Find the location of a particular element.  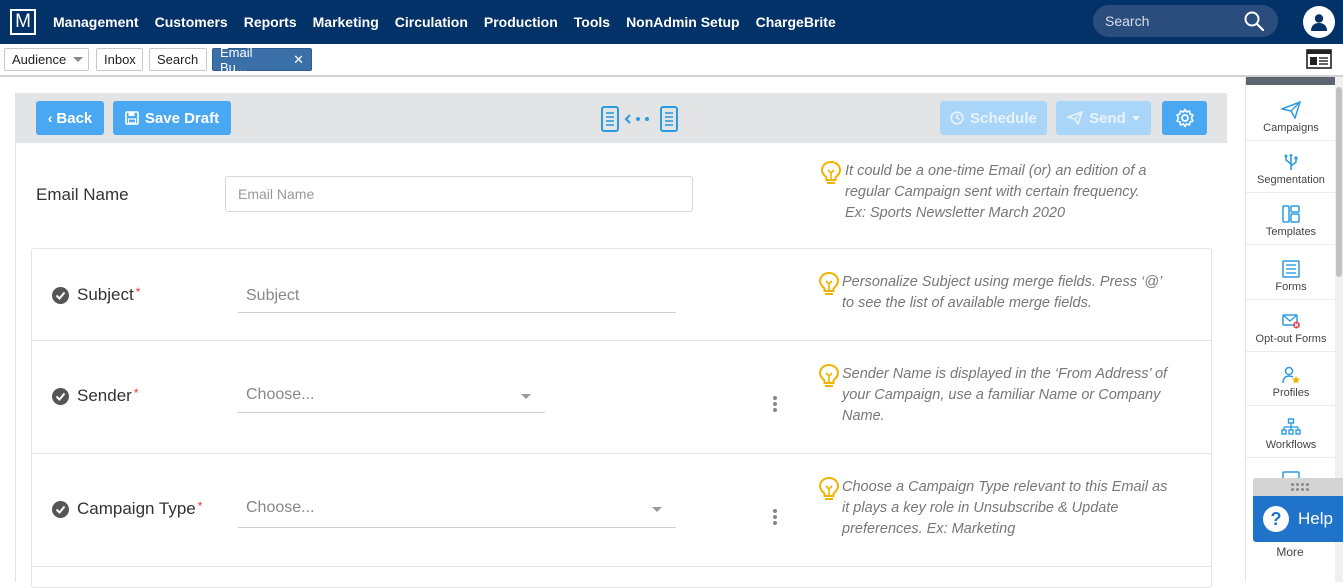

email-flow-icon is located at coordinates (639, 119).